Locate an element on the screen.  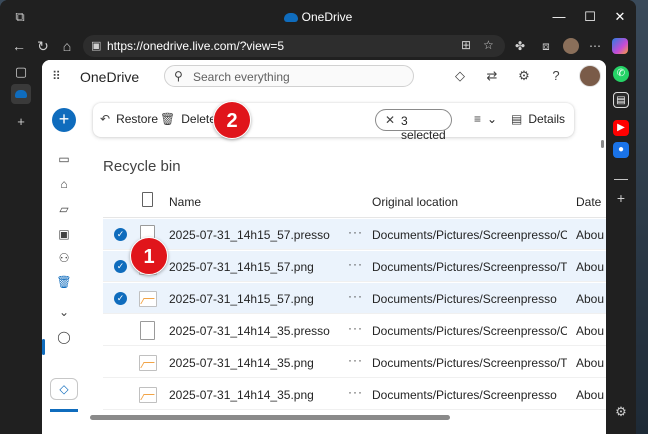
title-bar: ⧉ OneDrive — ☐ ✕ is located at coordinates (318, 17).